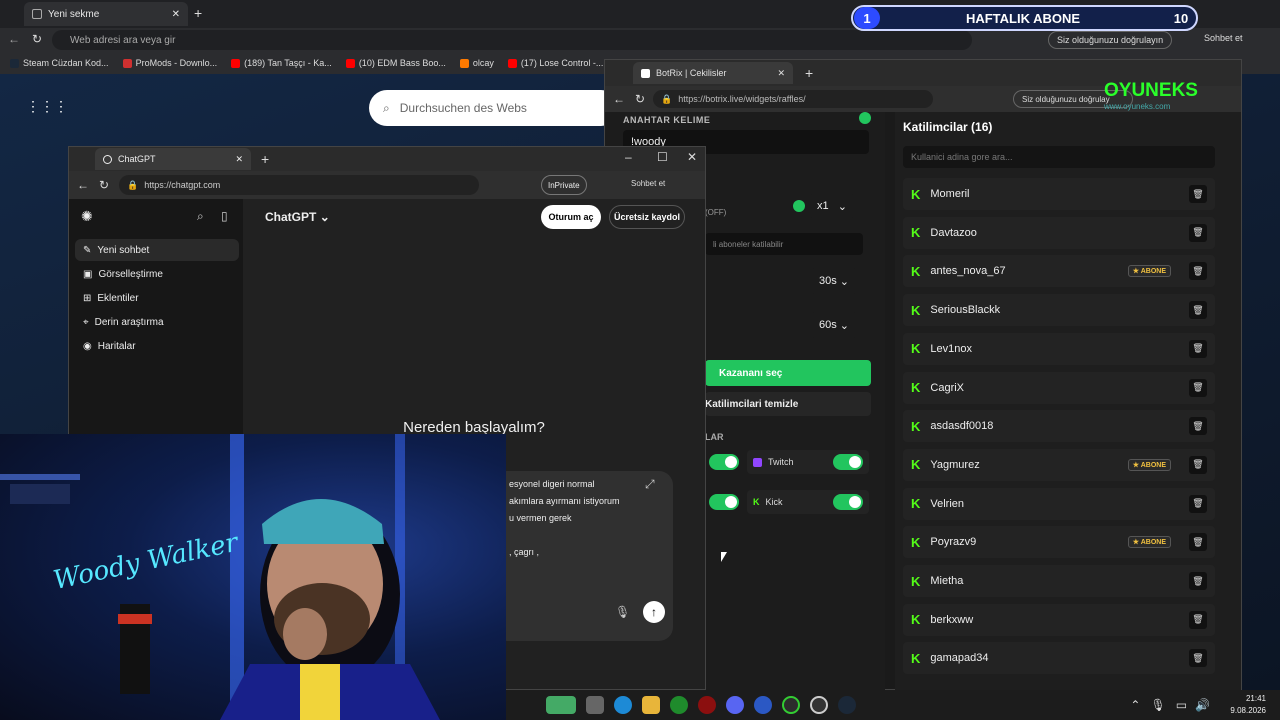 This screenshot has width=1280, height=720. Describe the element at coordinates (791, 705) in the screenshot. I see `xbox-icon` at that location.